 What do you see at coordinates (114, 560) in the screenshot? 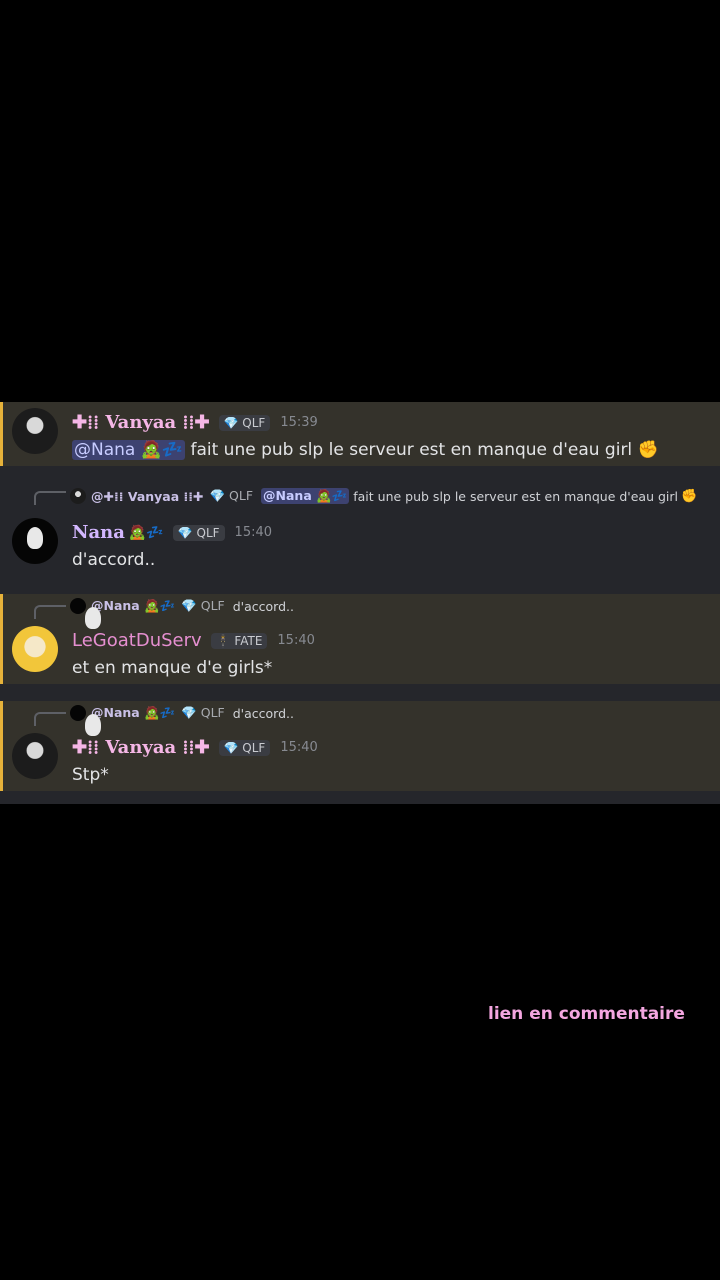
I see `message-content: d'accord..` at bounding box center [114, 560].